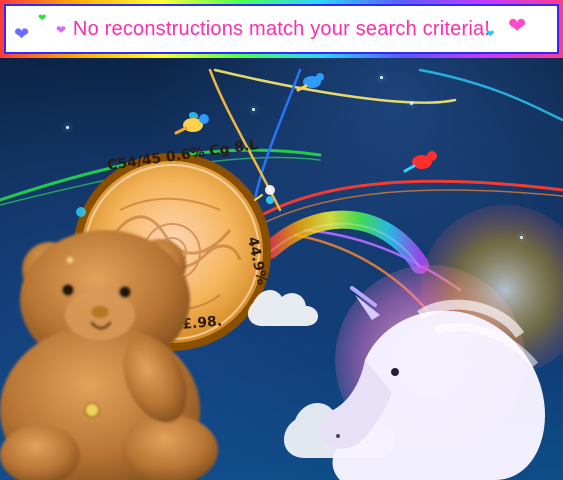  I want to click on heart-pink-icon: ❤, so click(517, 26).